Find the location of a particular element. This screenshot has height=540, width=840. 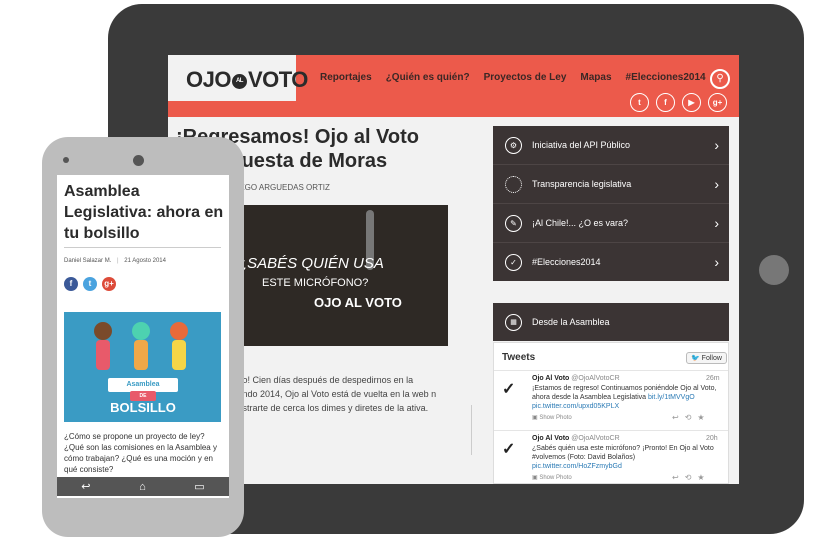

character-1-body is located at coordinates (103, 355).